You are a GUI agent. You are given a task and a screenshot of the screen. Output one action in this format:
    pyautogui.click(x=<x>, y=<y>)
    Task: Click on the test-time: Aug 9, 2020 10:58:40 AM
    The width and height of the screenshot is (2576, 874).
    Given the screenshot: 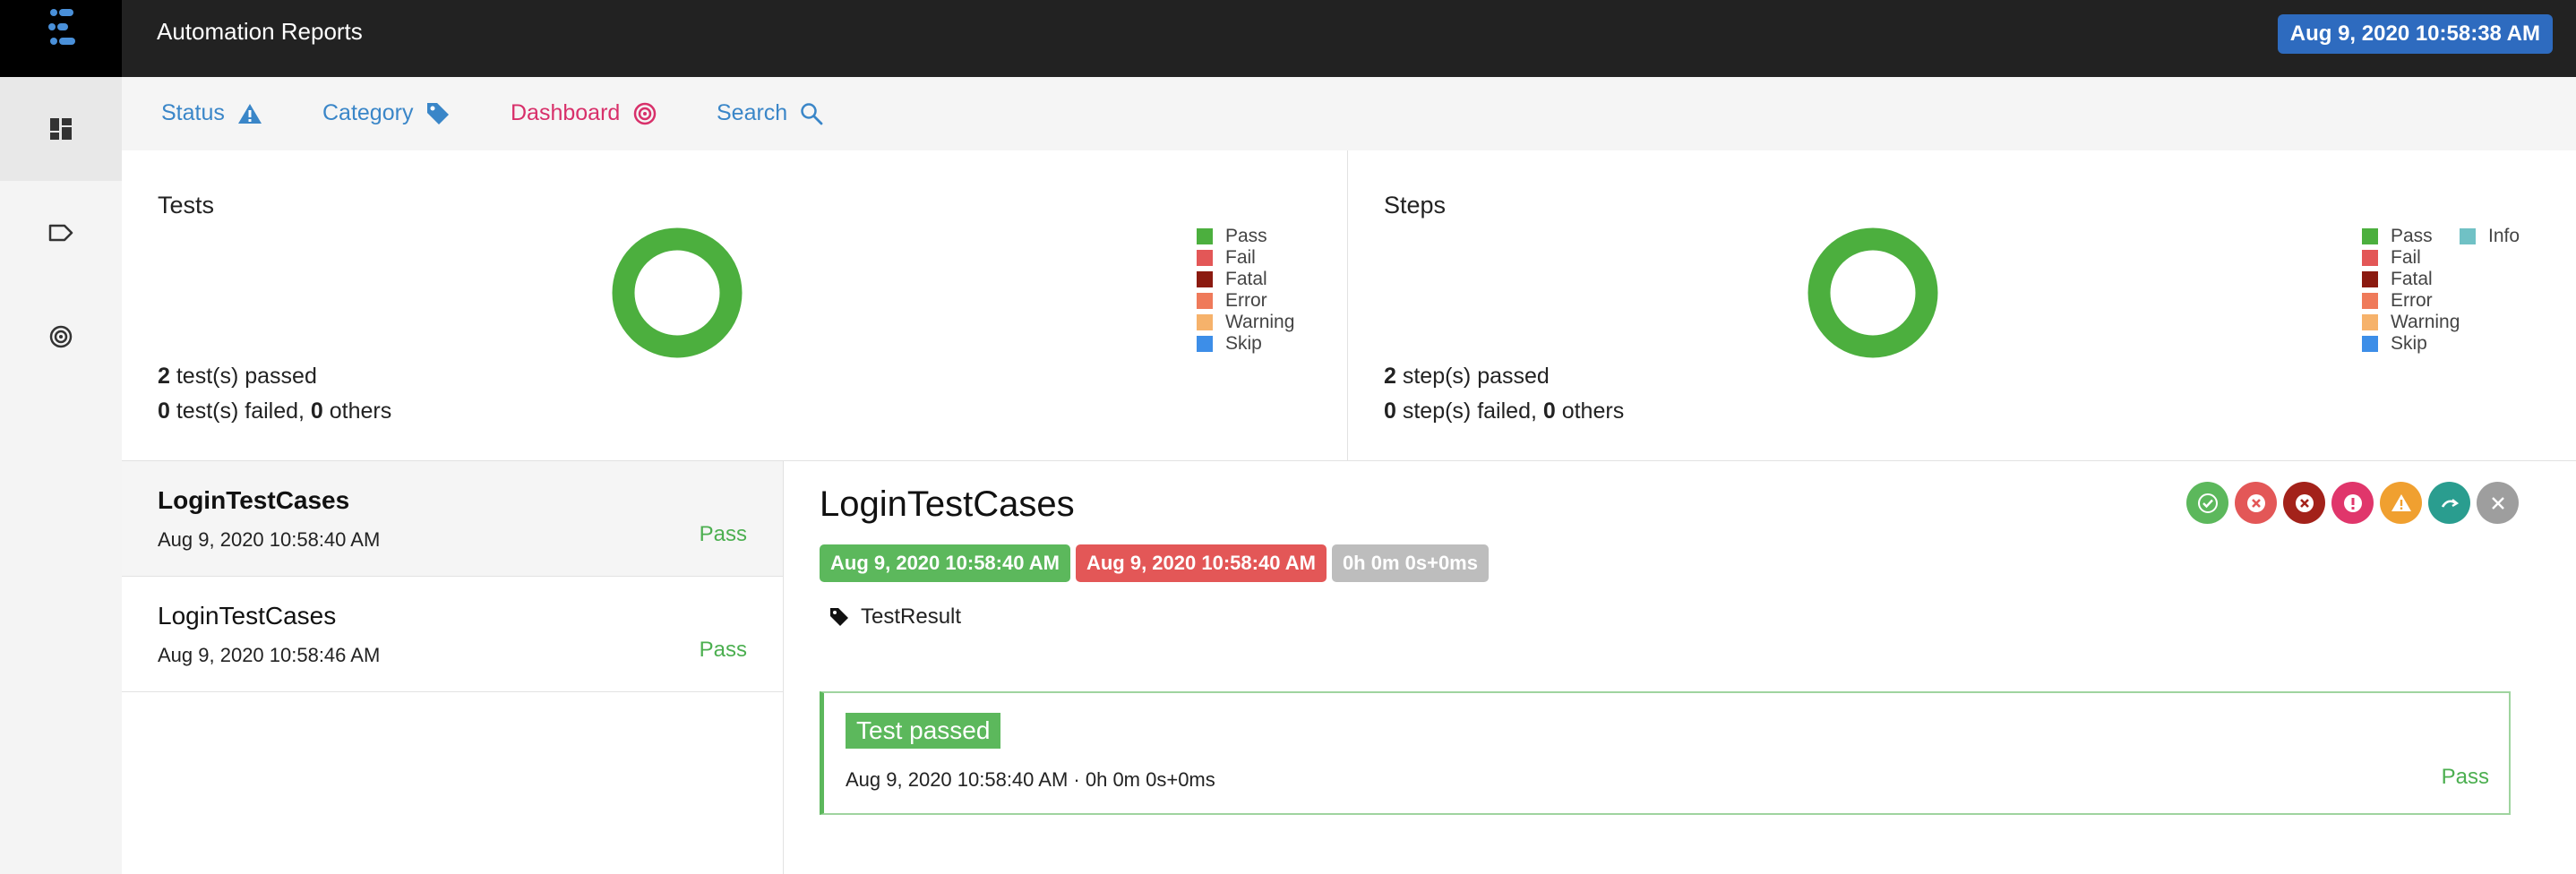 What is the action you would take?
    pyautogui.click(x=269, y=539)
    